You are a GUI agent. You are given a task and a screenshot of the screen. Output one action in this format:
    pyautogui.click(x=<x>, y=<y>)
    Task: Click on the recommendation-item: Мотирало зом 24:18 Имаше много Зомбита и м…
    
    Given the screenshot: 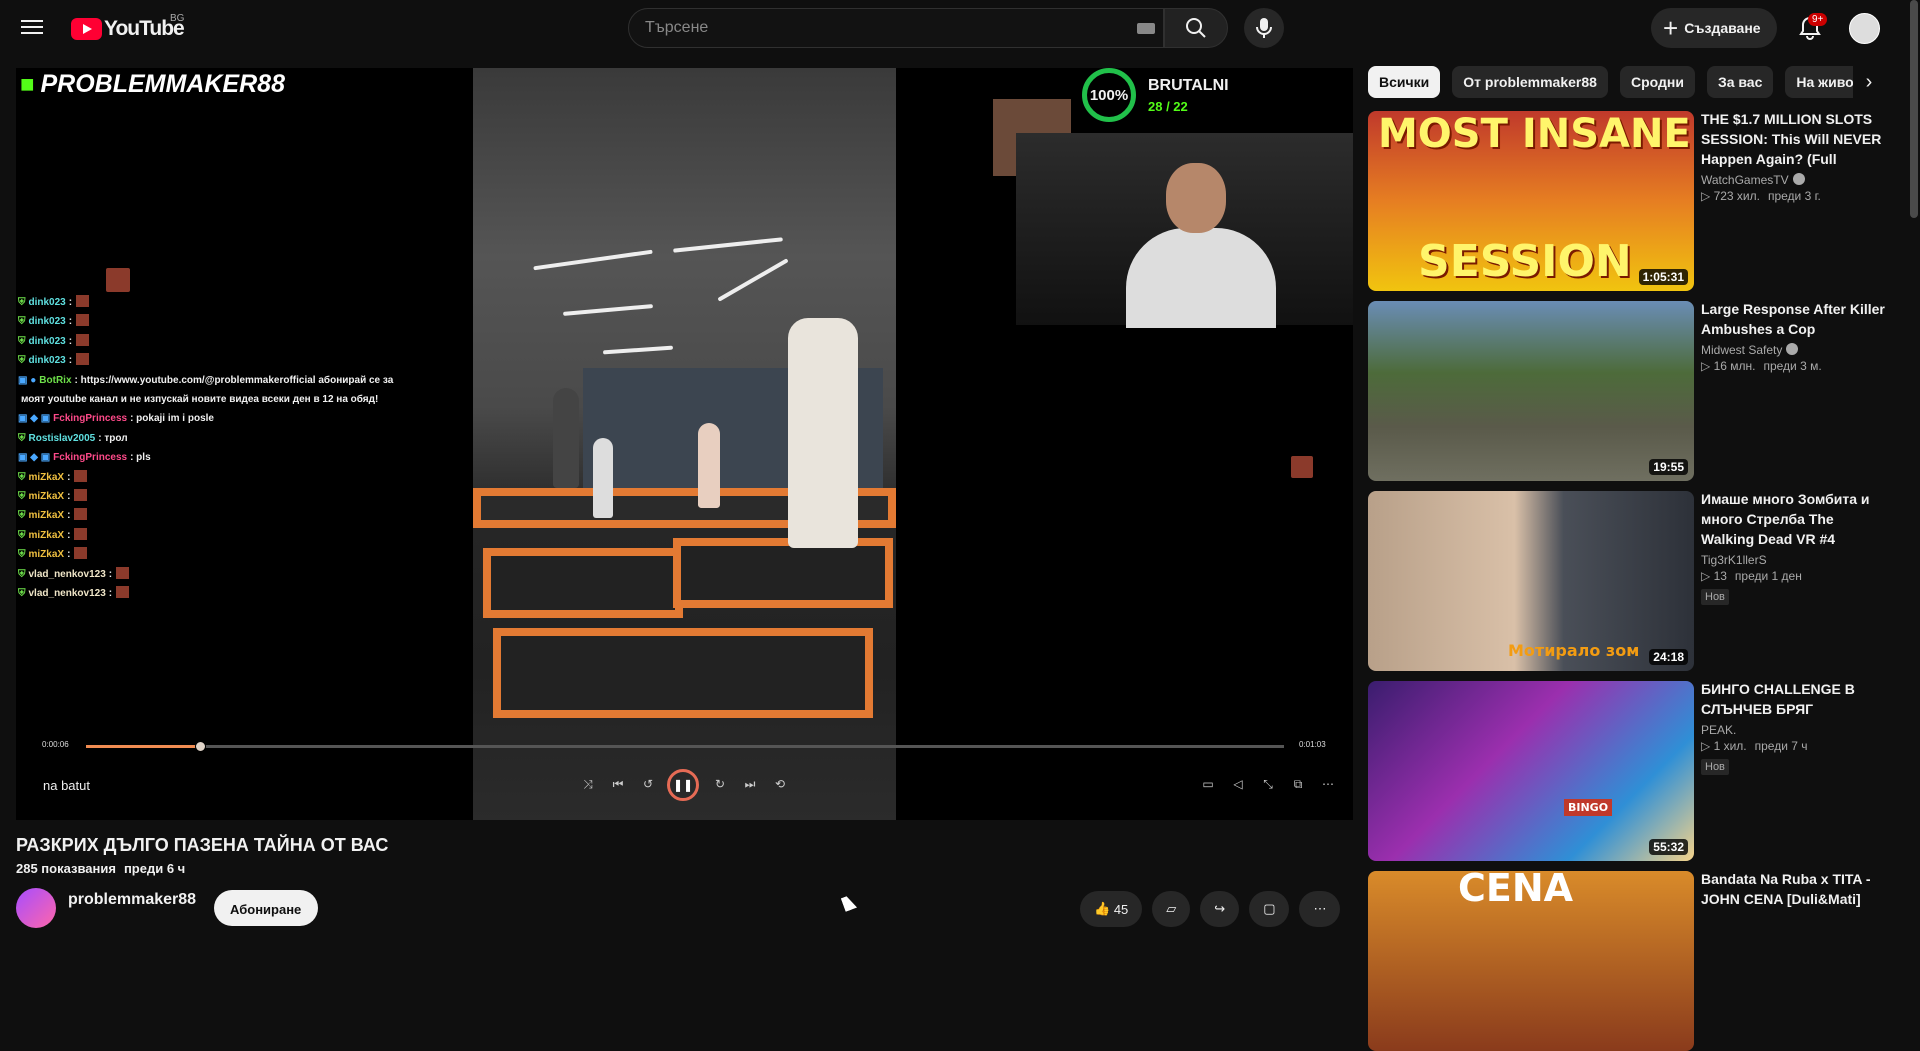 What is the action you would take?
    pyautogui.click(x=1628, y=581)
    